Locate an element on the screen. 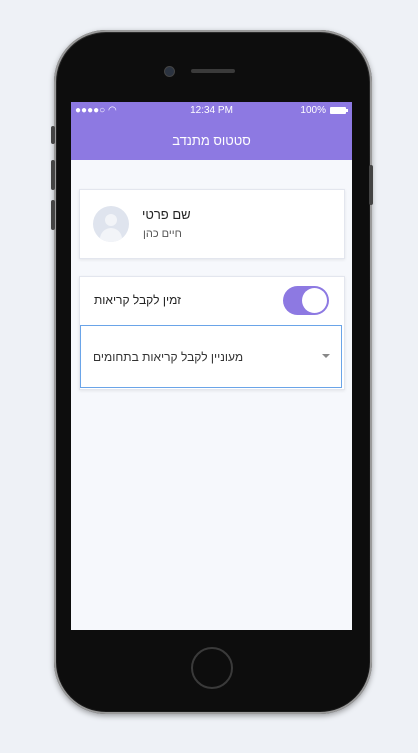 The image size is (418, 753). user-placeholder-body is located at coordinates (111, 235).